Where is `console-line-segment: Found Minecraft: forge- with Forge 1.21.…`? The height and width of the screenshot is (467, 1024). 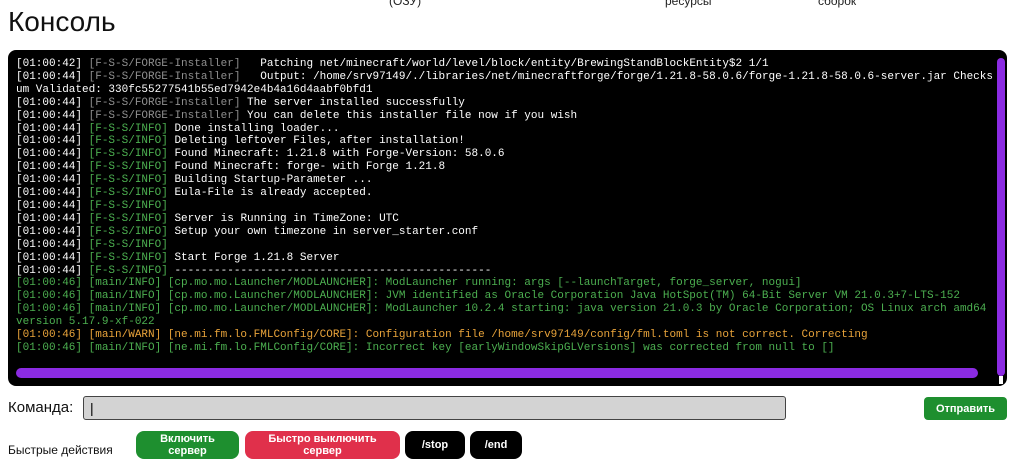
console-line-segment: Found Minecraft: forge- with Forge 1.21.… is located at coordinates (306, 167).